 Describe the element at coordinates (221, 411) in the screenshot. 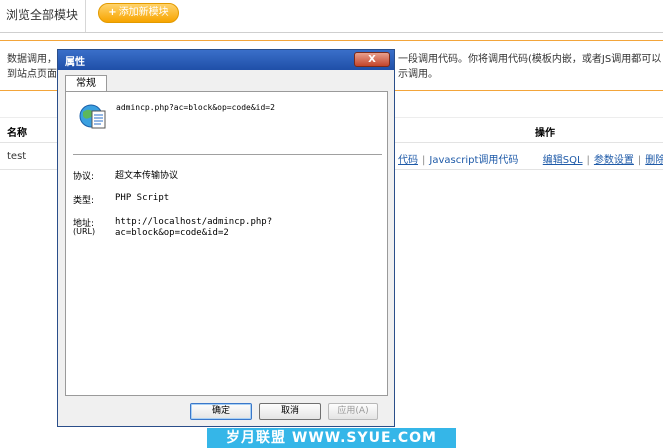

I see `ok-button: 确定` at that location.